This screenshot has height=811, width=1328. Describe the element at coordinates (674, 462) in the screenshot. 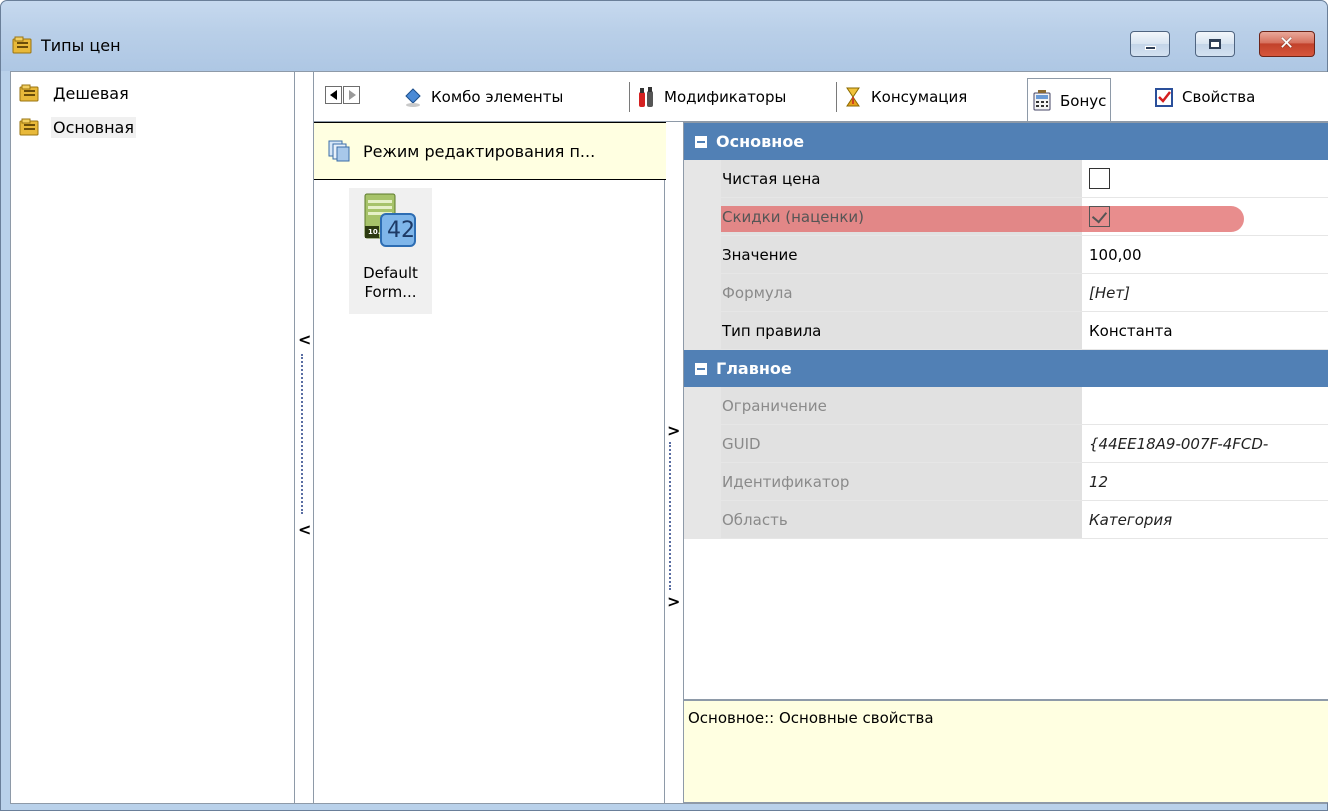

I see `right-splitter: > >` at that location.